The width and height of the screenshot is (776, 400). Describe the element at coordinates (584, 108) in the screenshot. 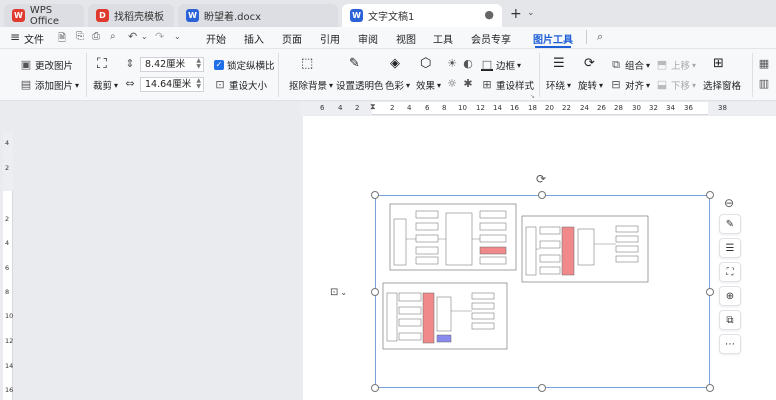

I see `ruler-number: 24` at that location.